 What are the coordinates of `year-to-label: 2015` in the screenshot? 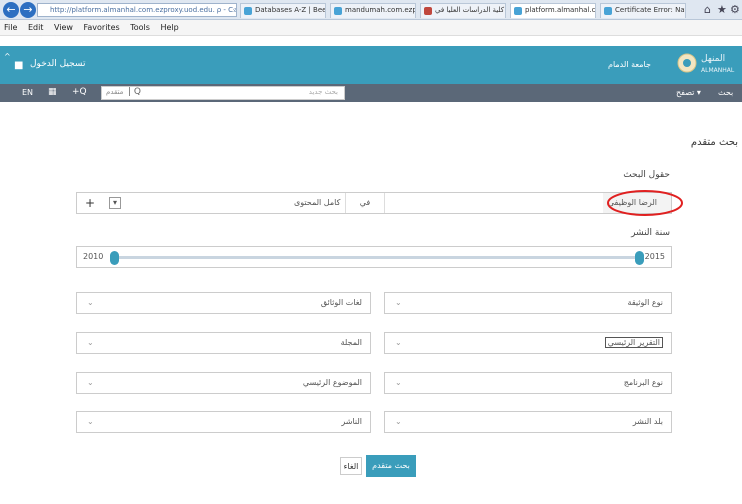 It's located at (654, 256).